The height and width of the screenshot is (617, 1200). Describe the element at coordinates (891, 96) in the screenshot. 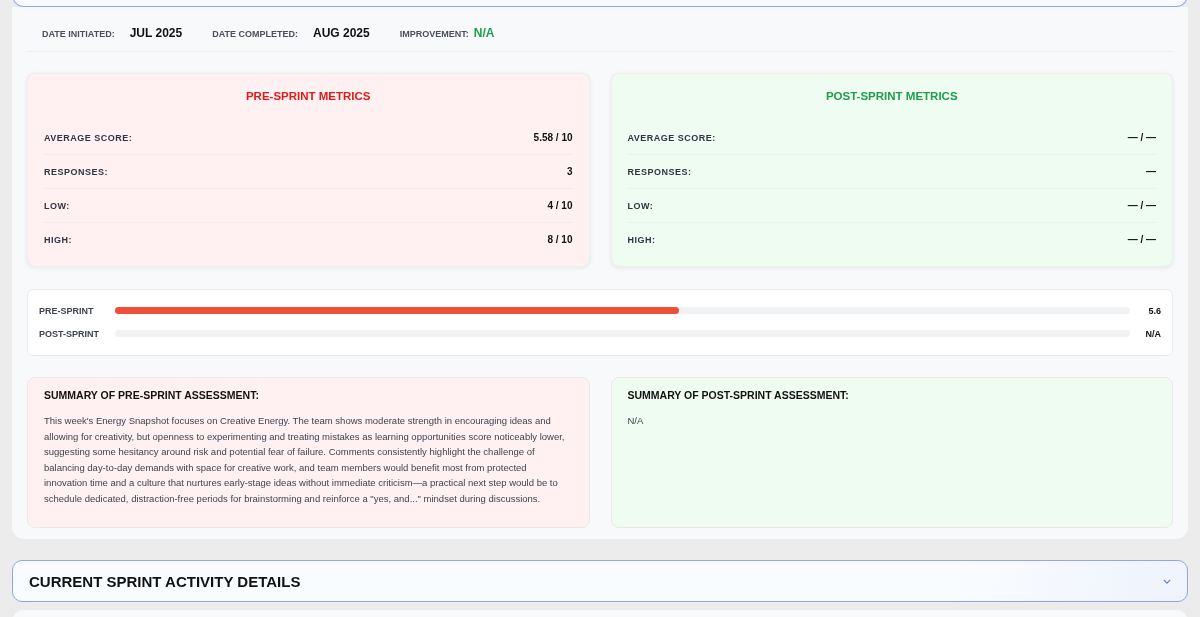

I see `card-title: POST-SPRINT METRICS` at that location.